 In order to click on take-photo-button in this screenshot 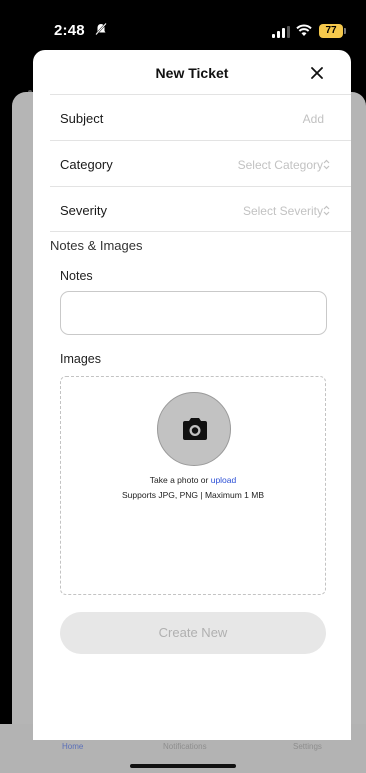, I will do `click(194, 429)`.